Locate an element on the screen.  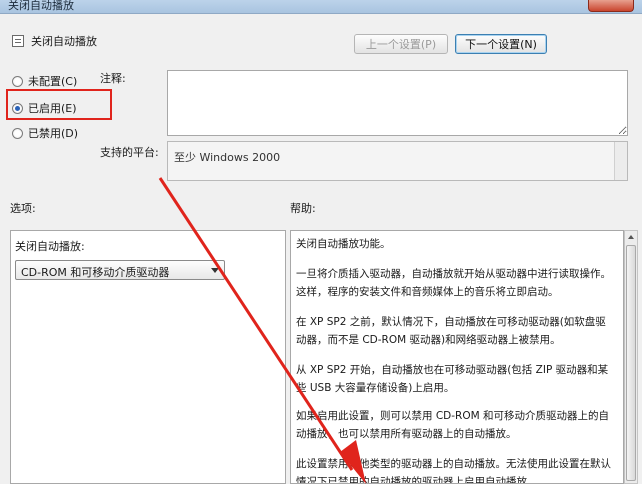
policy-name: 关闭自动播放 is located at coordinates (64, 41).